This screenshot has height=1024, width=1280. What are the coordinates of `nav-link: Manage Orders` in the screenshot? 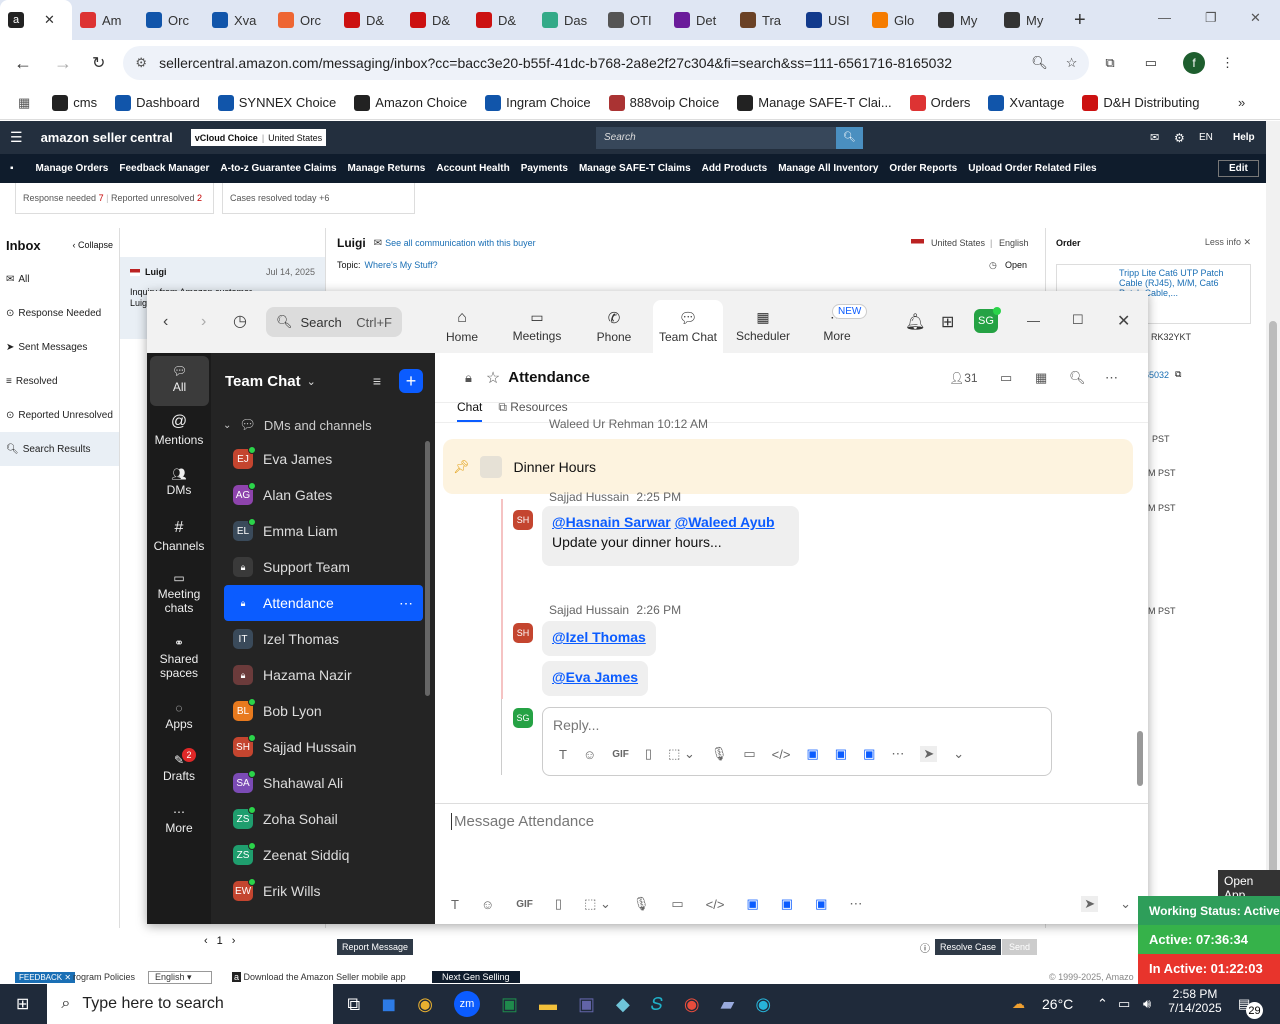 It's located at (72, 168).